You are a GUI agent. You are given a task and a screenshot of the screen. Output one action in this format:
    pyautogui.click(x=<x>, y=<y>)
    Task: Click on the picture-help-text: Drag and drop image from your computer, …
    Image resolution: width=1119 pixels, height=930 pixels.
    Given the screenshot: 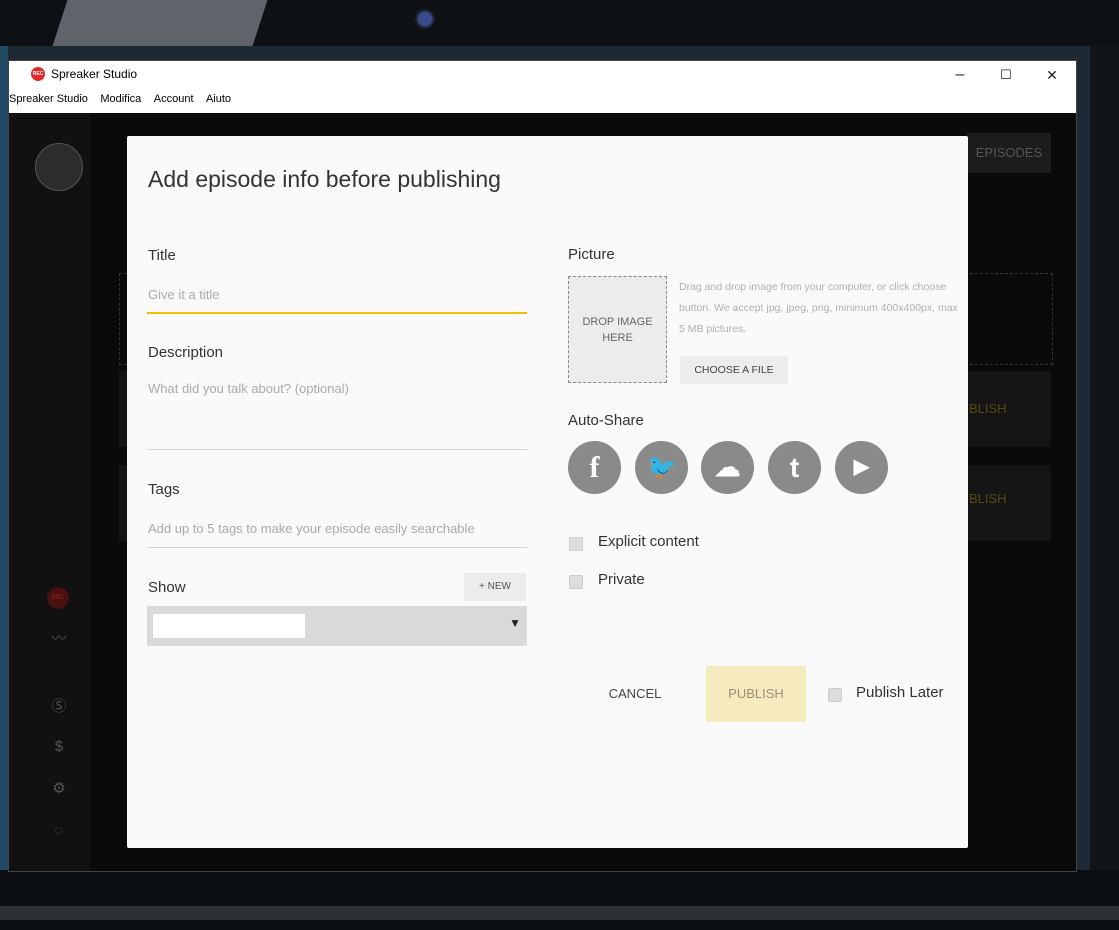 What is the action you would take?
    pyautogui.click(x=818, y=308)
    